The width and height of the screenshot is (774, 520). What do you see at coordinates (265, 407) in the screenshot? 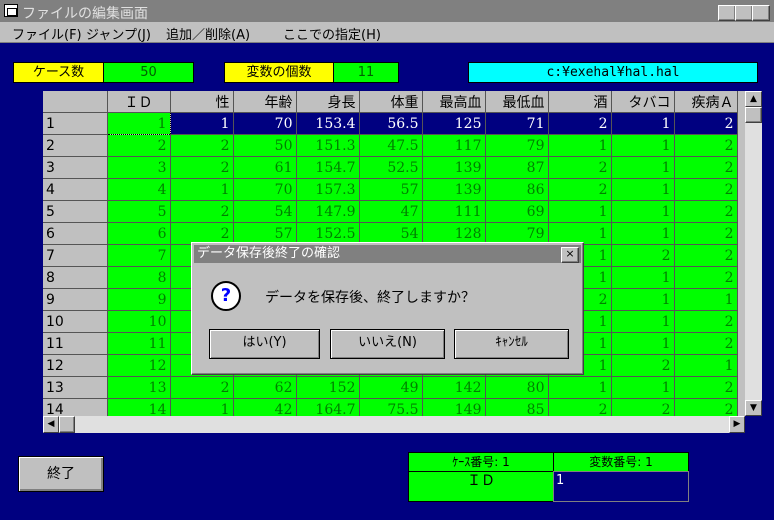
I see `grid-cell: 42` at bounding box center [265, 407].